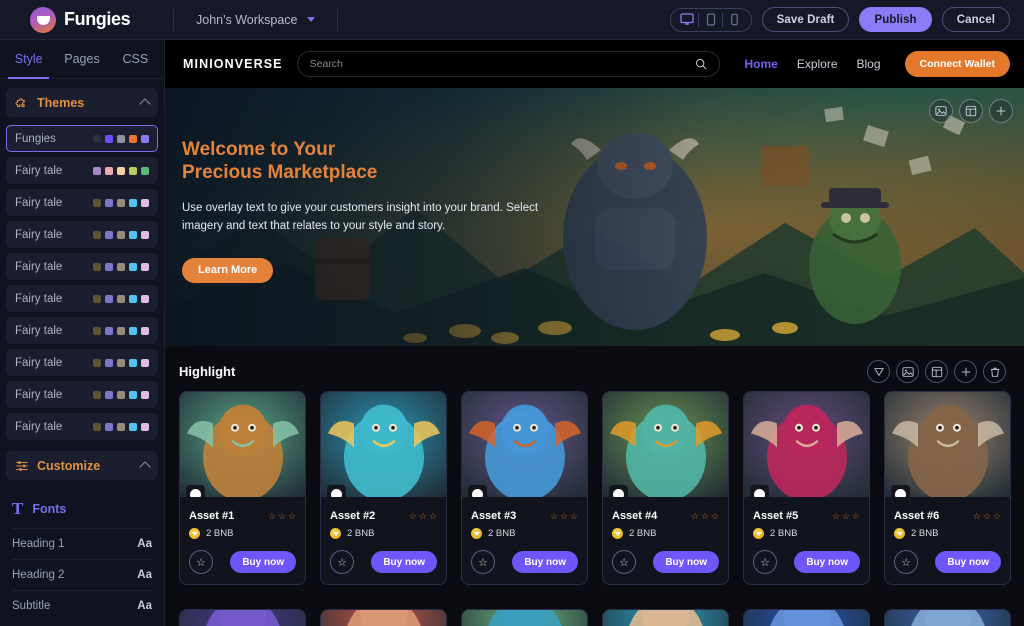 This screenshot has width=1024, height=626. I want to click on asset-card-actions: ☆ Buy now, so click(524, 562).